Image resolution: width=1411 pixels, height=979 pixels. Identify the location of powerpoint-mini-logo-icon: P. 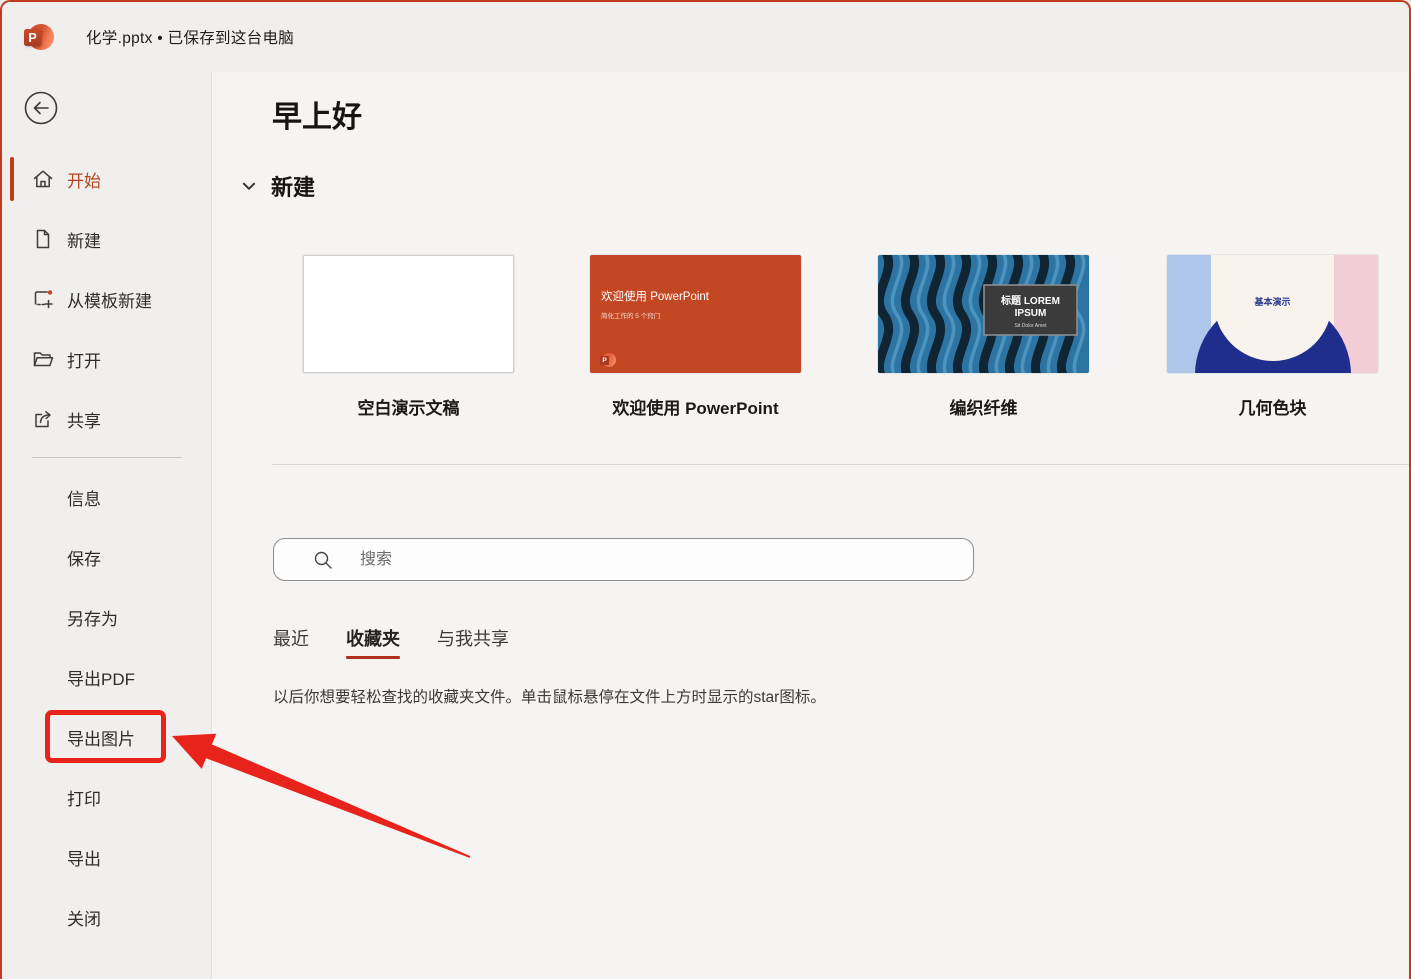
(608, 360).